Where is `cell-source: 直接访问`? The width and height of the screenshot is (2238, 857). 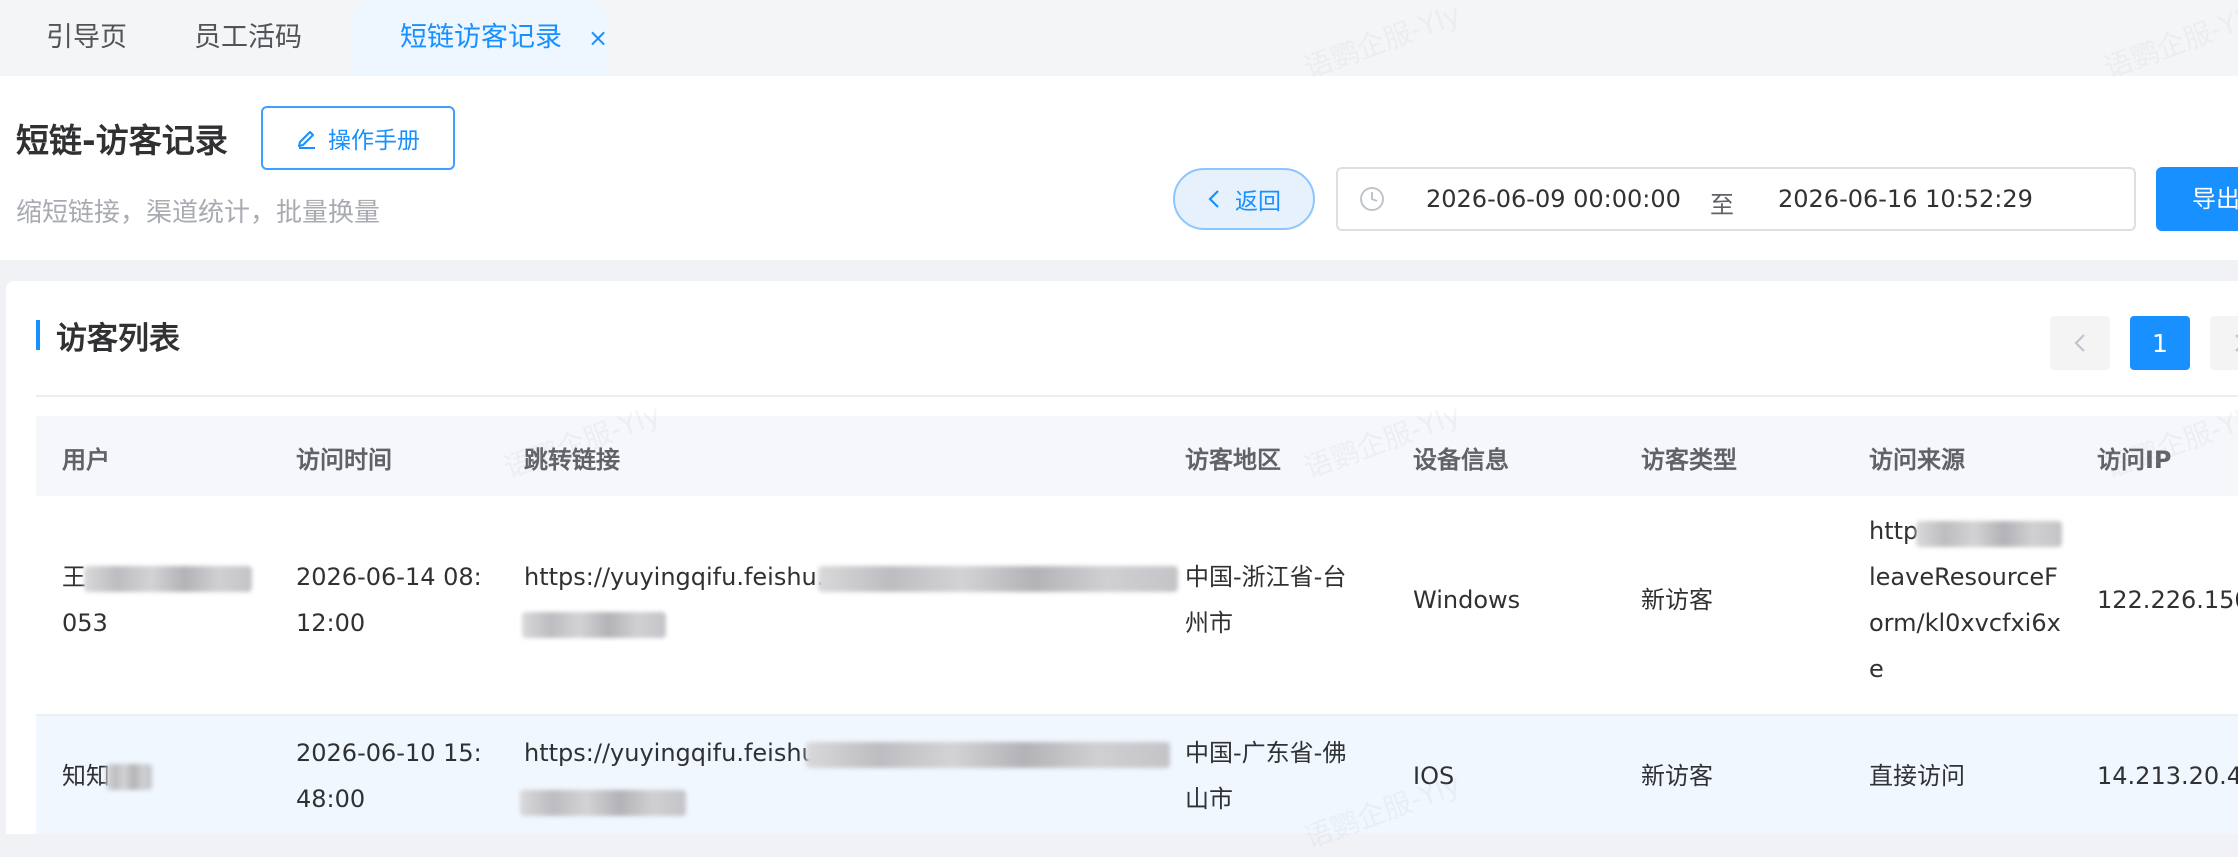
cell-source: 直接访问 is located at coordinates (1917, 776).